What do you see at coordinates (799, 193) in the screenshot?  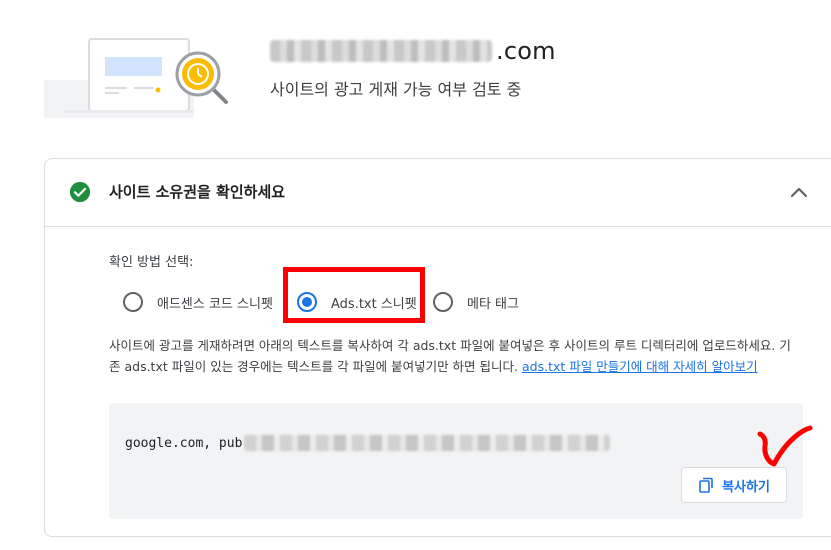 I see `chevron-up-icon` at bounding box center [799, 193].